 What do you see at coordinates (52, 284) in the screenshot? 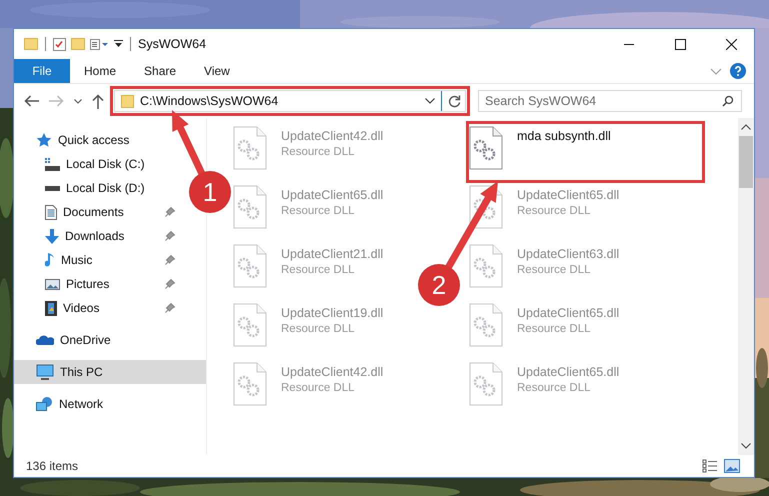
I see `picture-icon` at bounding box center [52, 284].